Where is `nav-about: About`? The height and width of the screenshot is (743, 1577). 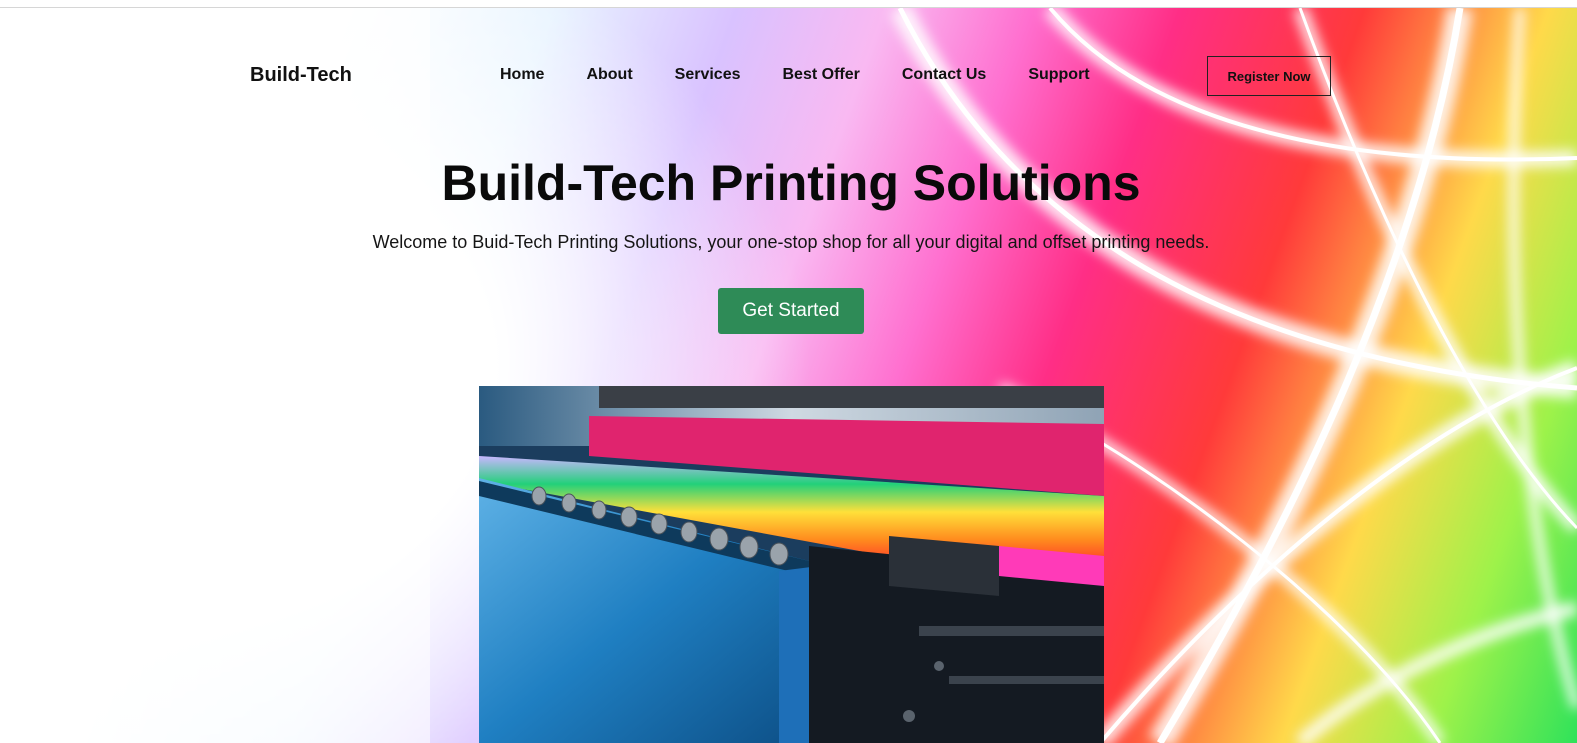
nav-about: About is located at coordinates (609, 75).